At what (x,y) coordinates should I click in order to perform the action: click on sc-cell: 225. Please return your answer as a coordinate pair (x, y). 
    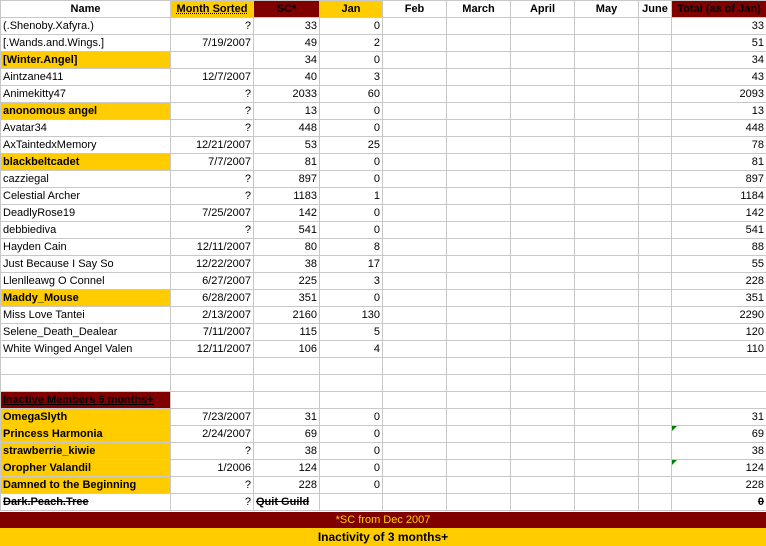
    Looking at the image, I should click on (286, 281).